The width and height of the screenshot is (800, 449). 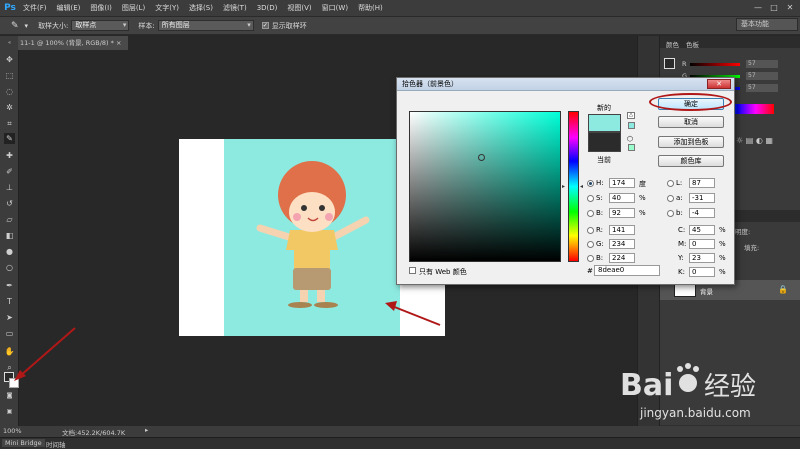 What do you see at coordinates (695, 413) in the screenshot?
I see `watermark-url: jingyan.baidu.com` at bounding box center [695, 413].